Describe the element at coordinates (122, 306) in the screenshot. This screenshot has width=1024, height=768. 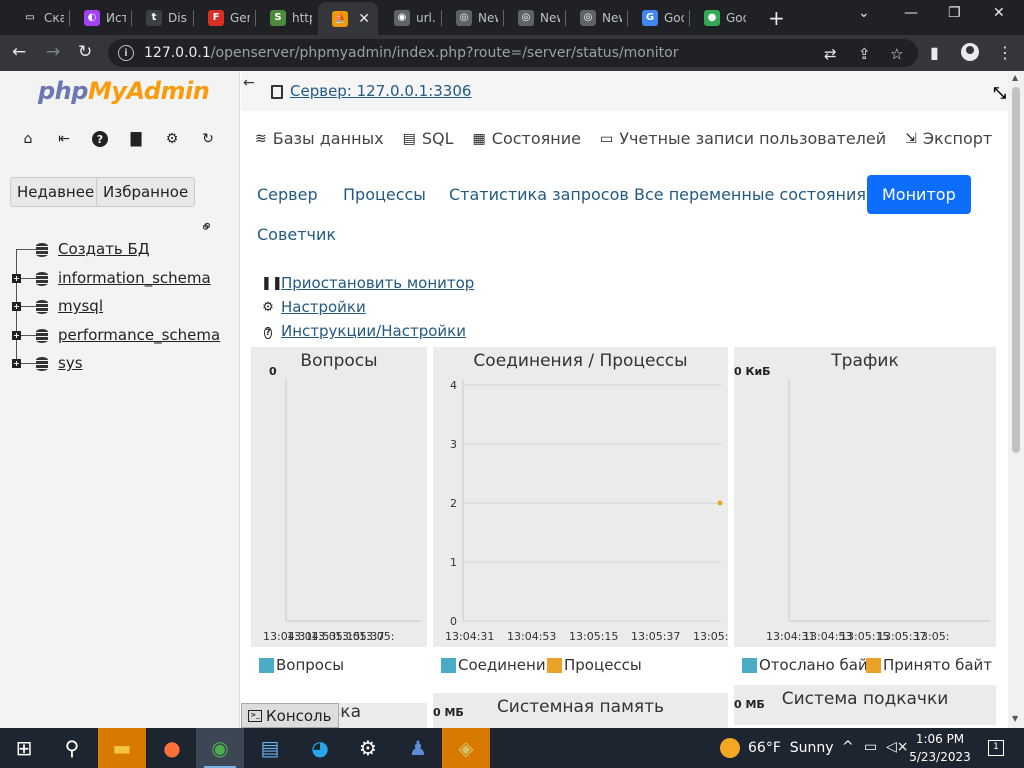
I see `database-item: + mysql` at that location.